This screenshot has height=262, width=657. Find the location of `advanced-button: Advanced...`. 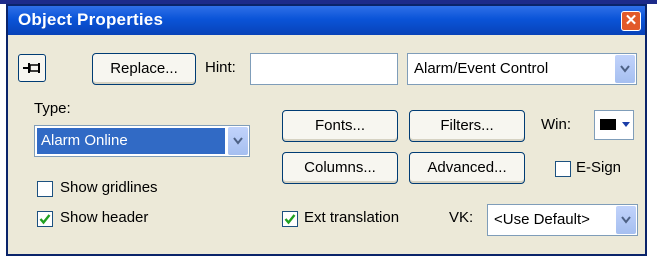

advanced-button: Advanced... is located at coordinates (467, 168).